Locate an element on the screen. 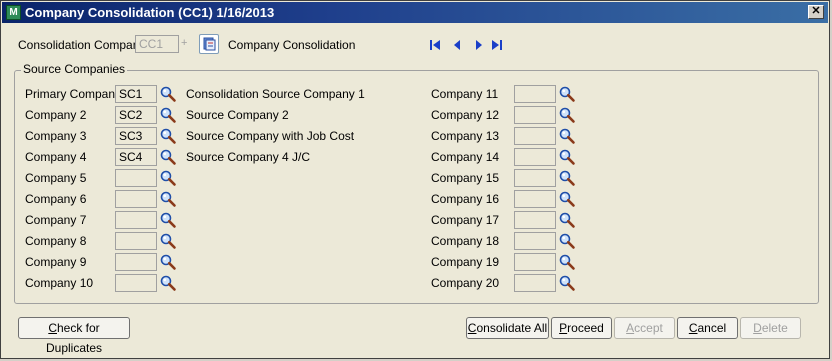 The image size is (832, 361). next-record-icon is located at coordinates (479, 45).